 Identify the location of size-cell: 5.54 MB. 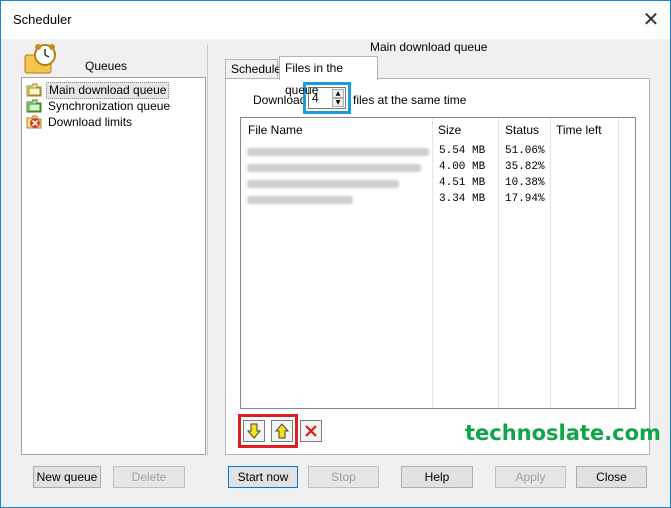
(462, 151).